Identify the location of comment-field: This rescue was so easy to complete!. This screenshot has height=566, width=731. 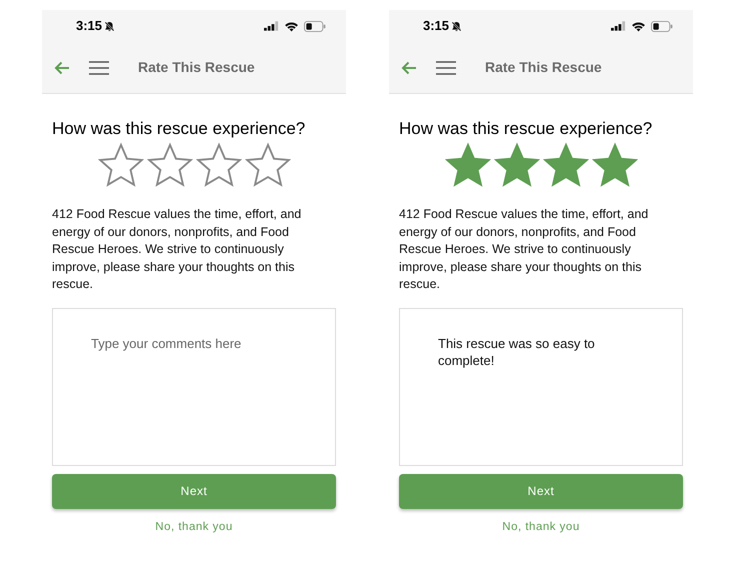
(541, 387).